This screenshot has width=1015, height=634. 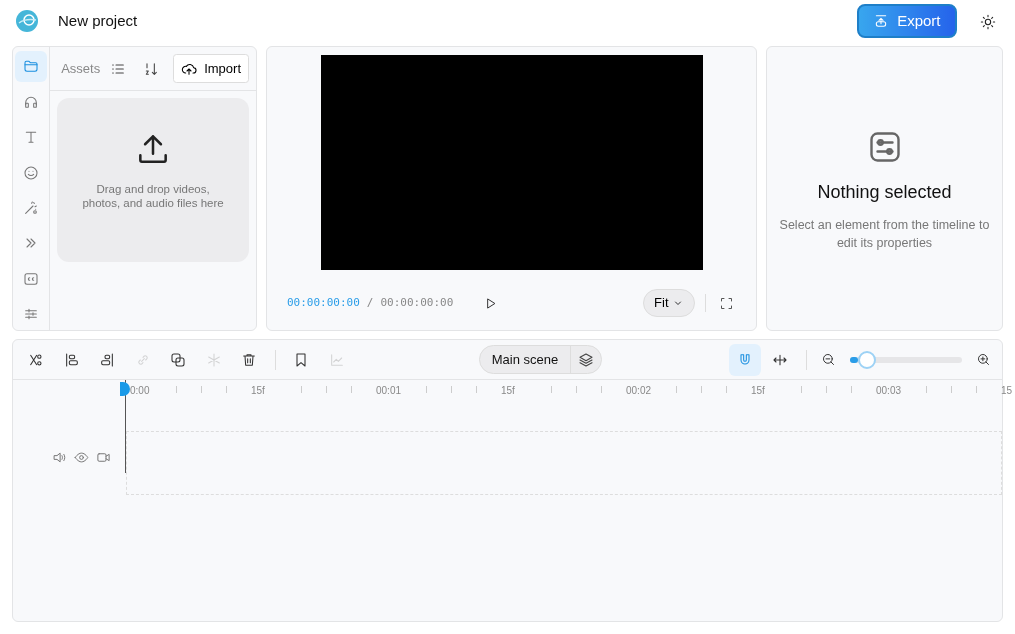 I want to click on export-button: Export, so click(x=907, y=21).